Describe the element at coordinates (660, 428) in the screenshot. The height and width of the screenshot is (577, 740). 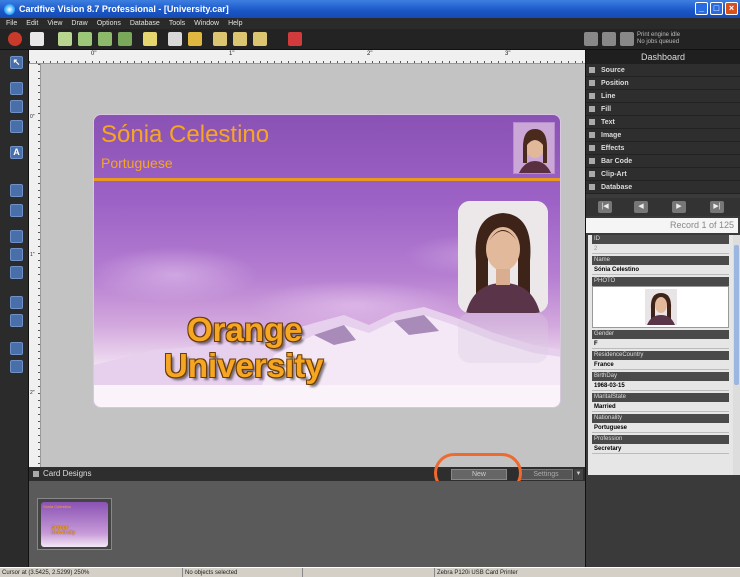
I see `field-value: Portuguese` at that location.